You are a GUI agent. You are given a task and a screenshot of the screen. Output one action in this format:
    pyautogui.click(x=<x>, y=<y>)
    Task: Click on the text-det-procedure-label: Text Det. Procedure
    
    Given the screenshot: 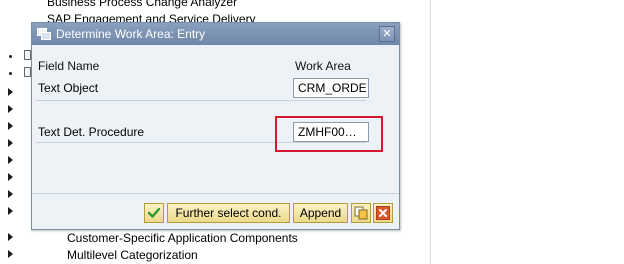 What is the action you would take?
    pyautogui.click(x=91, y=132)
    